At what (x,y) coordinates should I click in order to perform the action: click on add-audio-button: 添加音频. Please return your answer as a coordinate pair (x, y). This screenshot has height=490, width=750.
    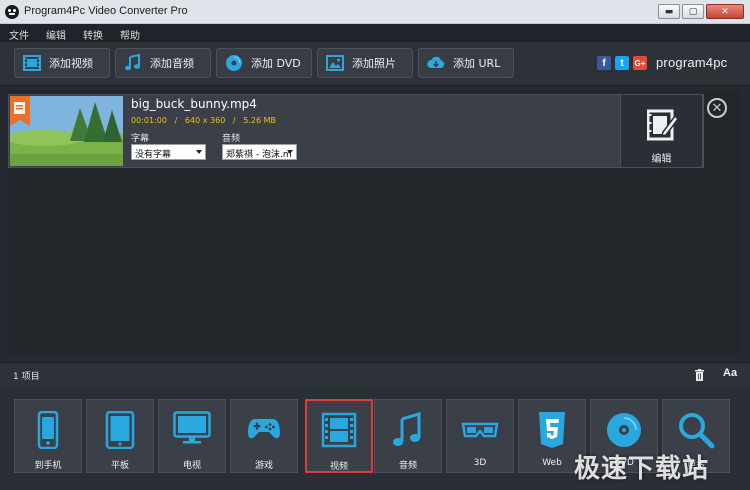
    Looking at the image, I should click on (163, 63).